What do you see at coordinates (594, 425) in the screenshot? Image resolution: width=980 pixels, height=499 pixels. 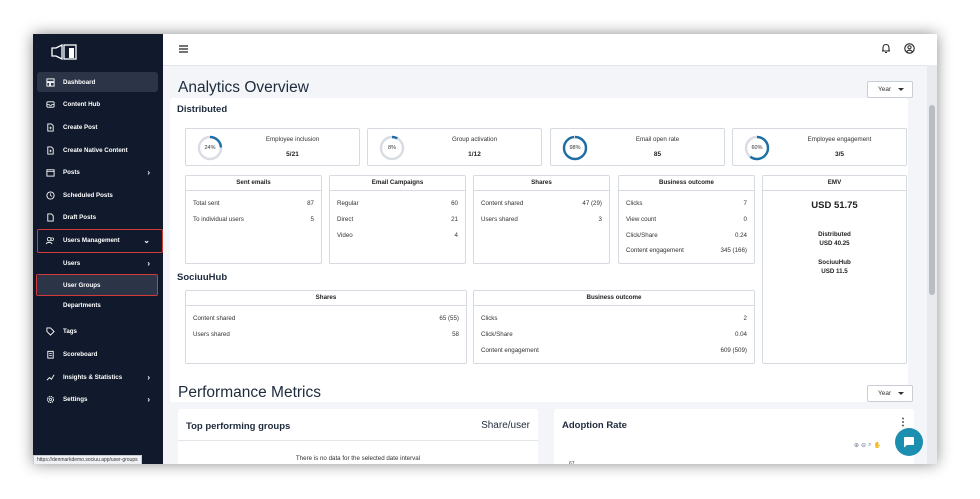 I see `card-title: Adoption Rate` at bounding box center [594, 425].